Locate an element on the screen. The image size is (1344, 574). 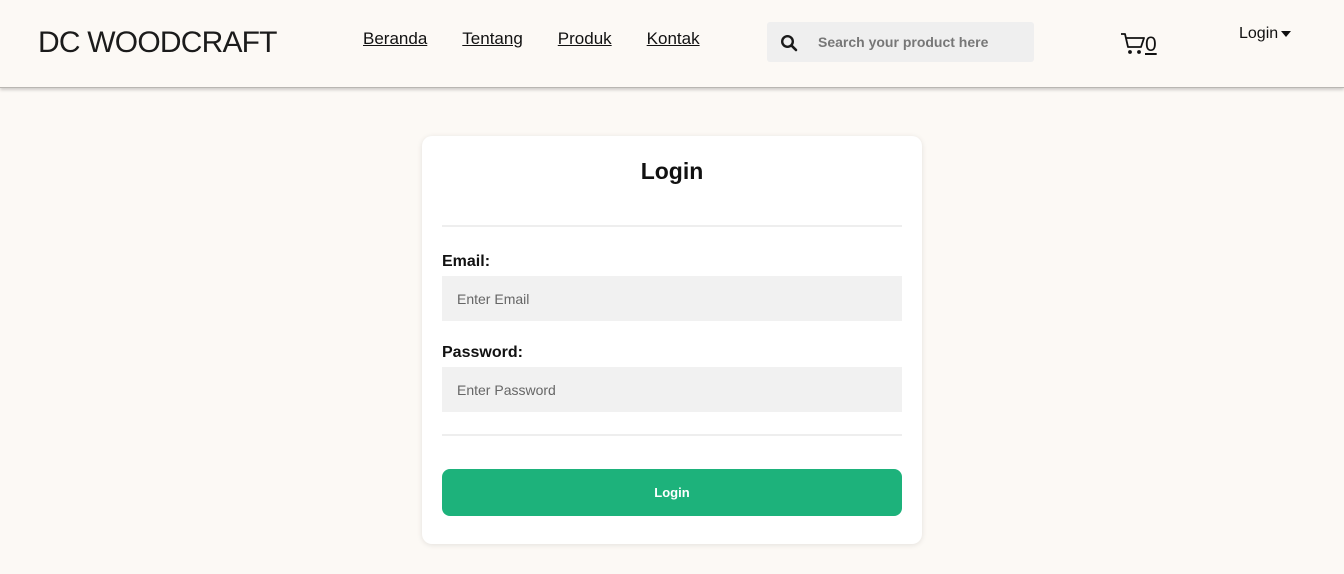
brand-logo: DC WOODCRAFT is located at coordinates (158, 43).